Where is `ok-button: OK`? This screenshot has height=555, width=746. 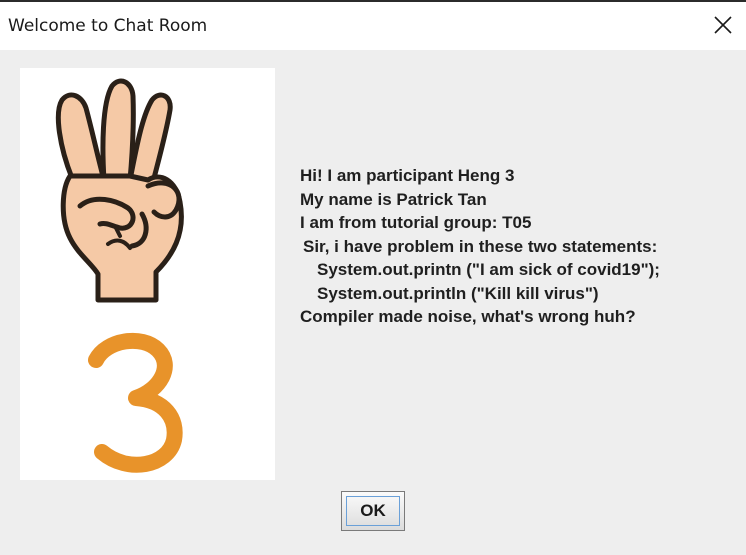 ok-button: OK is located at coordinates (373, 511).